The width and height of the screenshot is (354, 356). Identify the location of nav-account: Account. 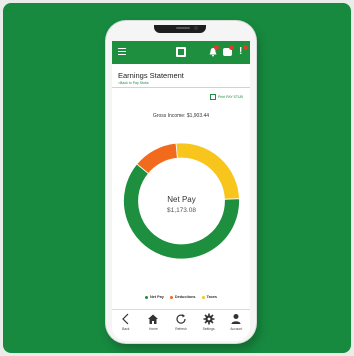
(236, 326).